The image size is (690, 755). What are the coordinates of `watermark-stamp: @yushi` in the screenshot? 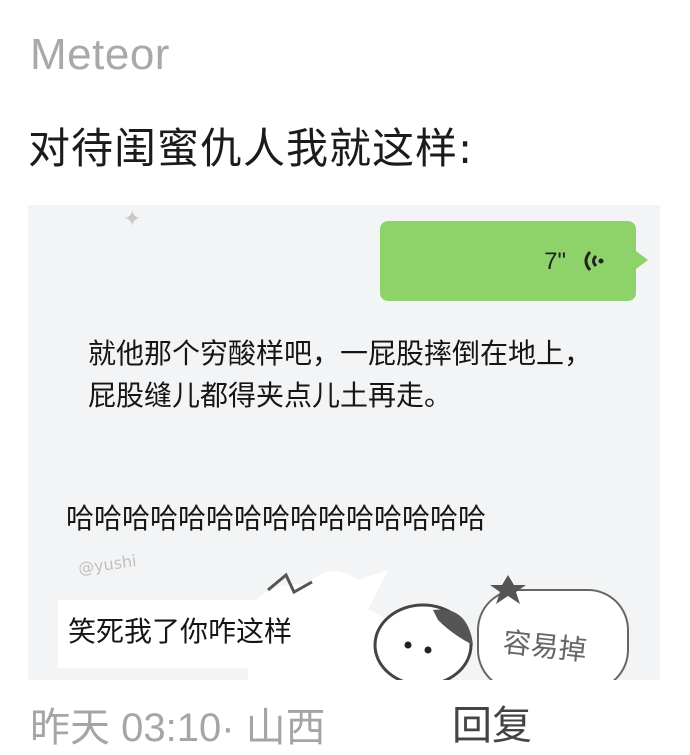 It's located at (107, 564).